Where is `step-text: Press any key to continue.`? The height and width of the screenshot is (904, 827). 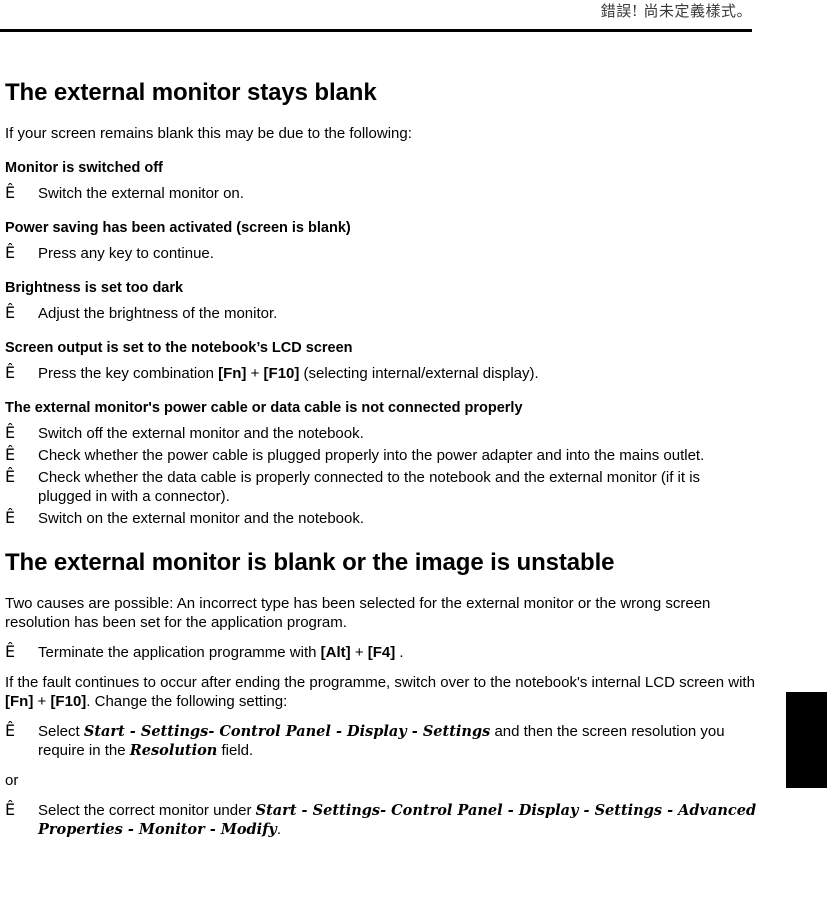 step-text: Press any key to continue. is located at coordinates (126, 253).